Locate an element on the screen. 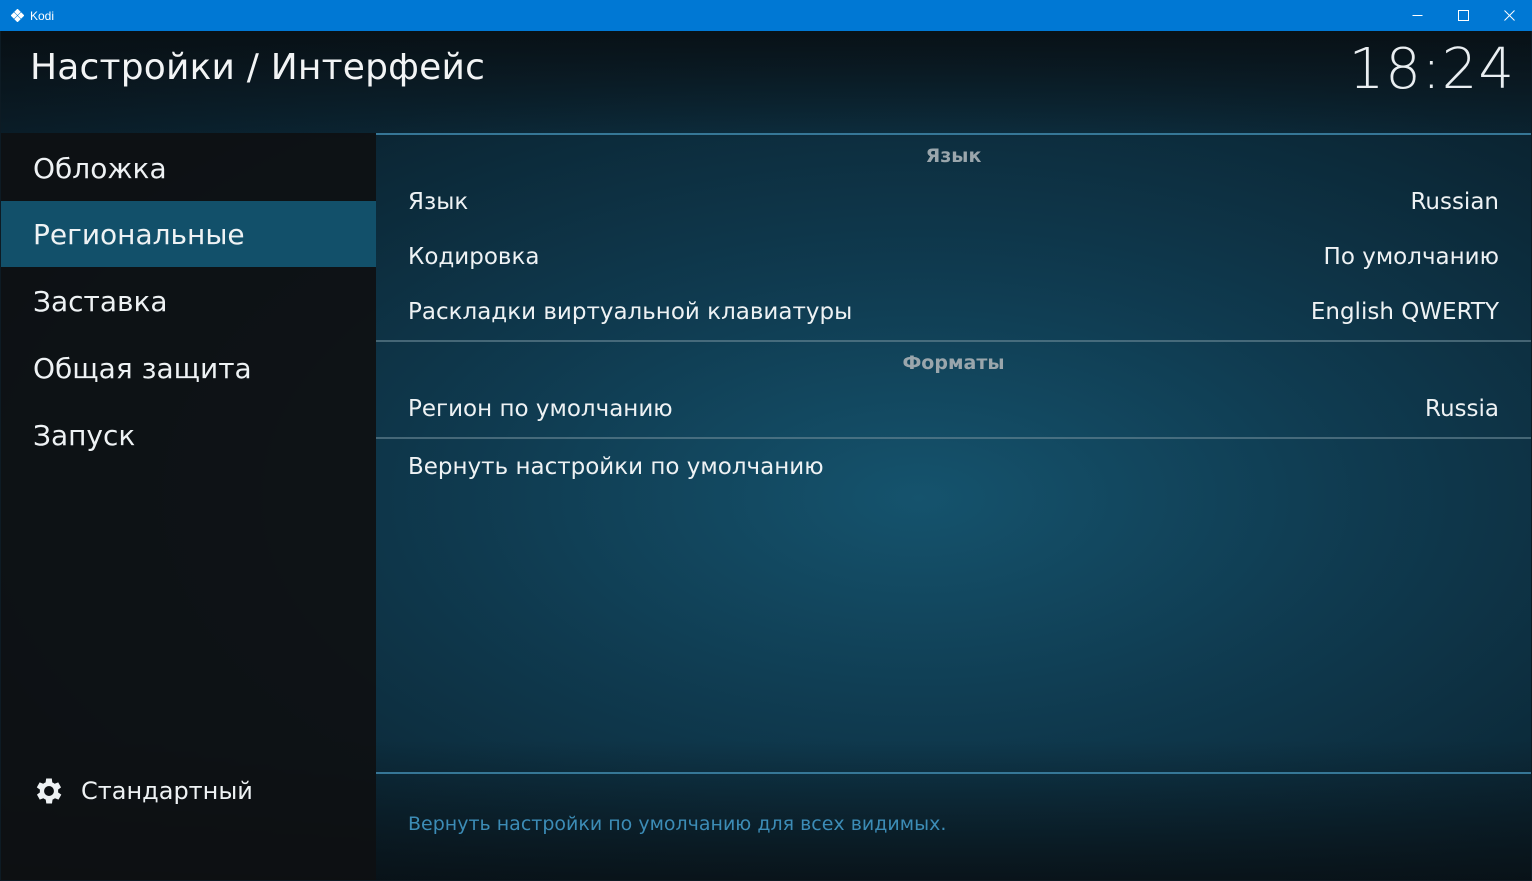  clock: 18:24 is located at coordinates (1431, 69).